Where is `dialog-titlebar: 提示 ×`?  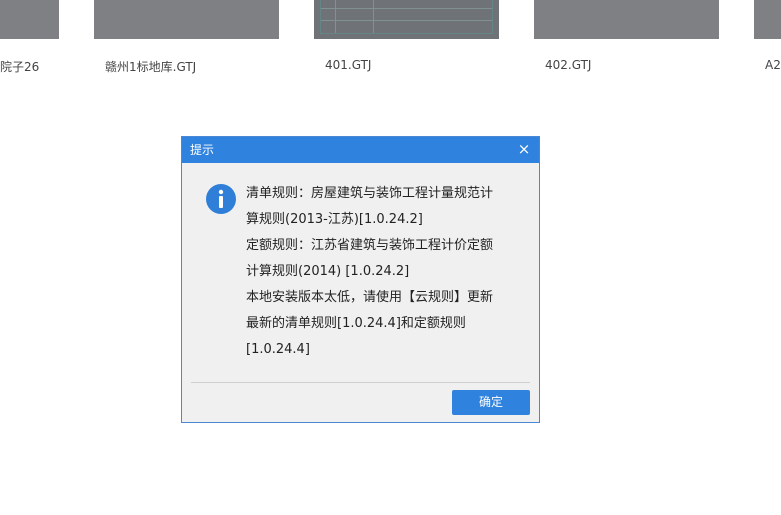
dialog-titlebar: 提示 × is located at coordinates (360, 150).